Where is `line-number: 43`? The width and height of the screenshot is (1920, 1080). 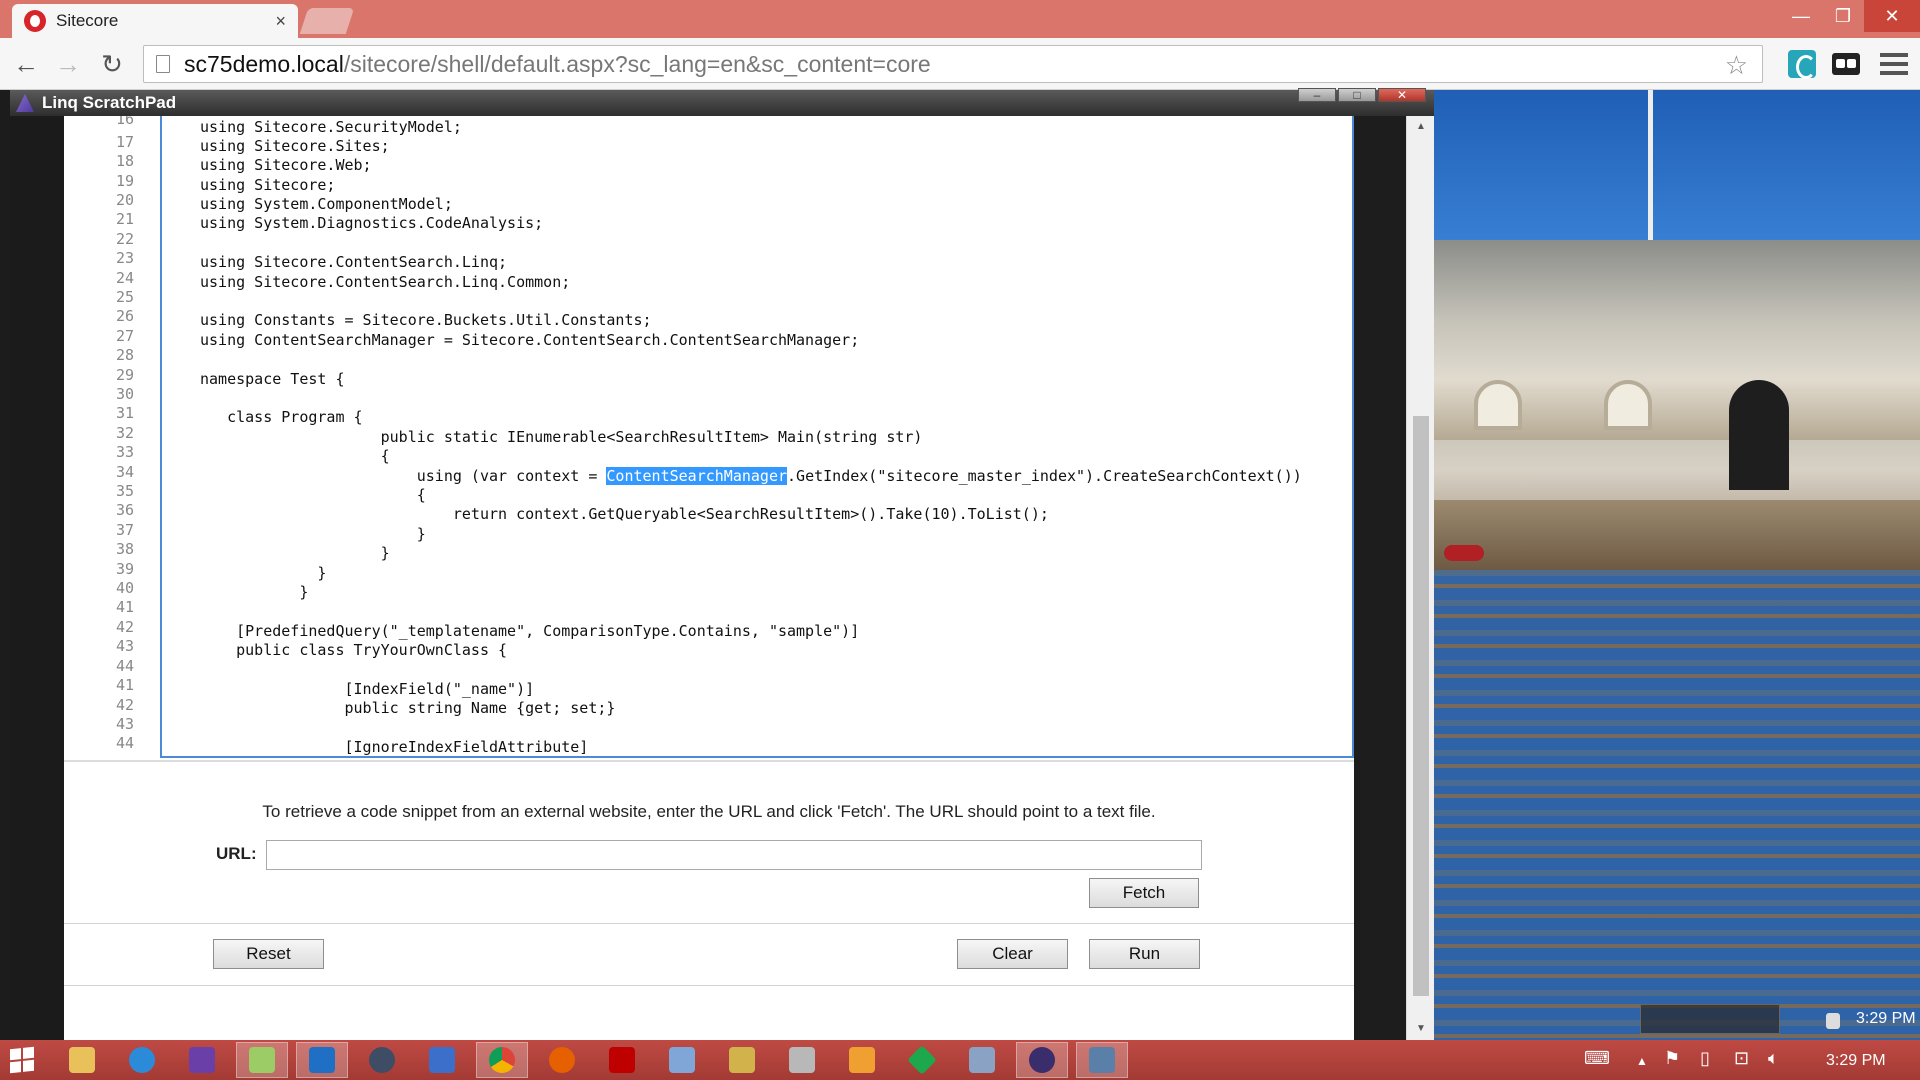 line-number: 43 is located at coordinates (124, 724).